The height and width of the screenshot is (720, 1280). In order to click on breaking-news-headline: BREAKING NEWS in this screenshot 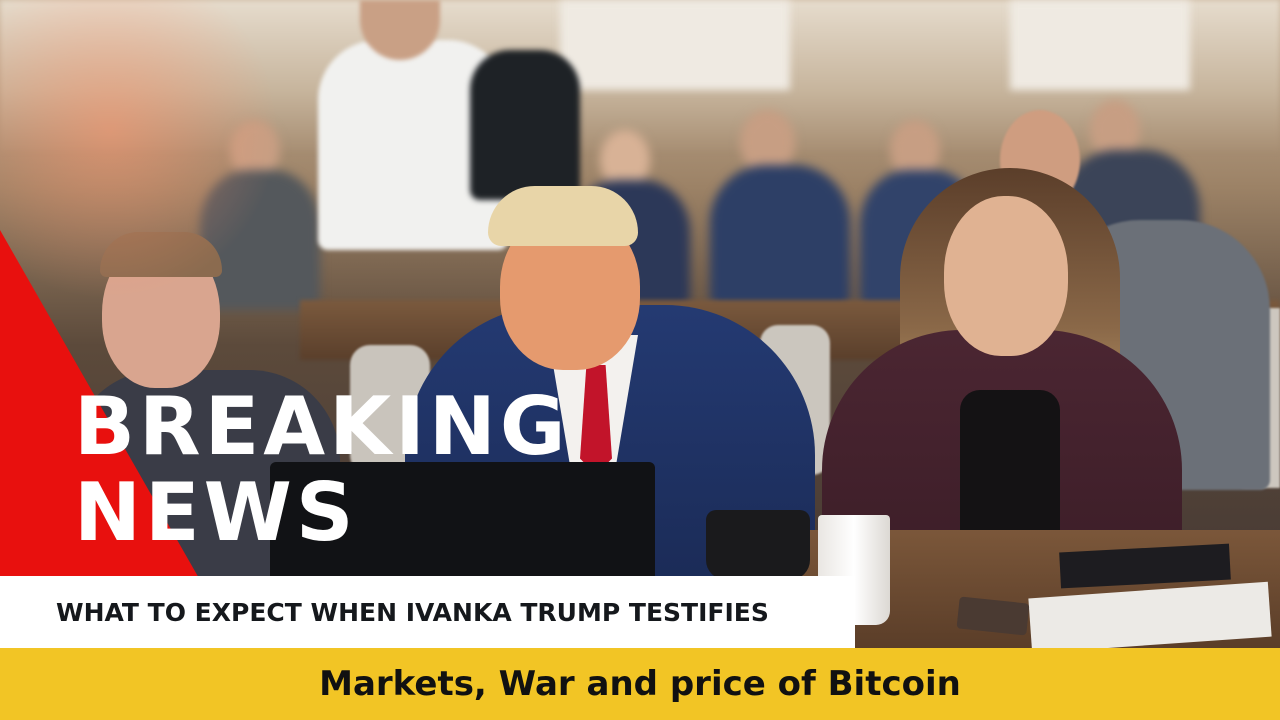, I will do `click(322, 470)`.